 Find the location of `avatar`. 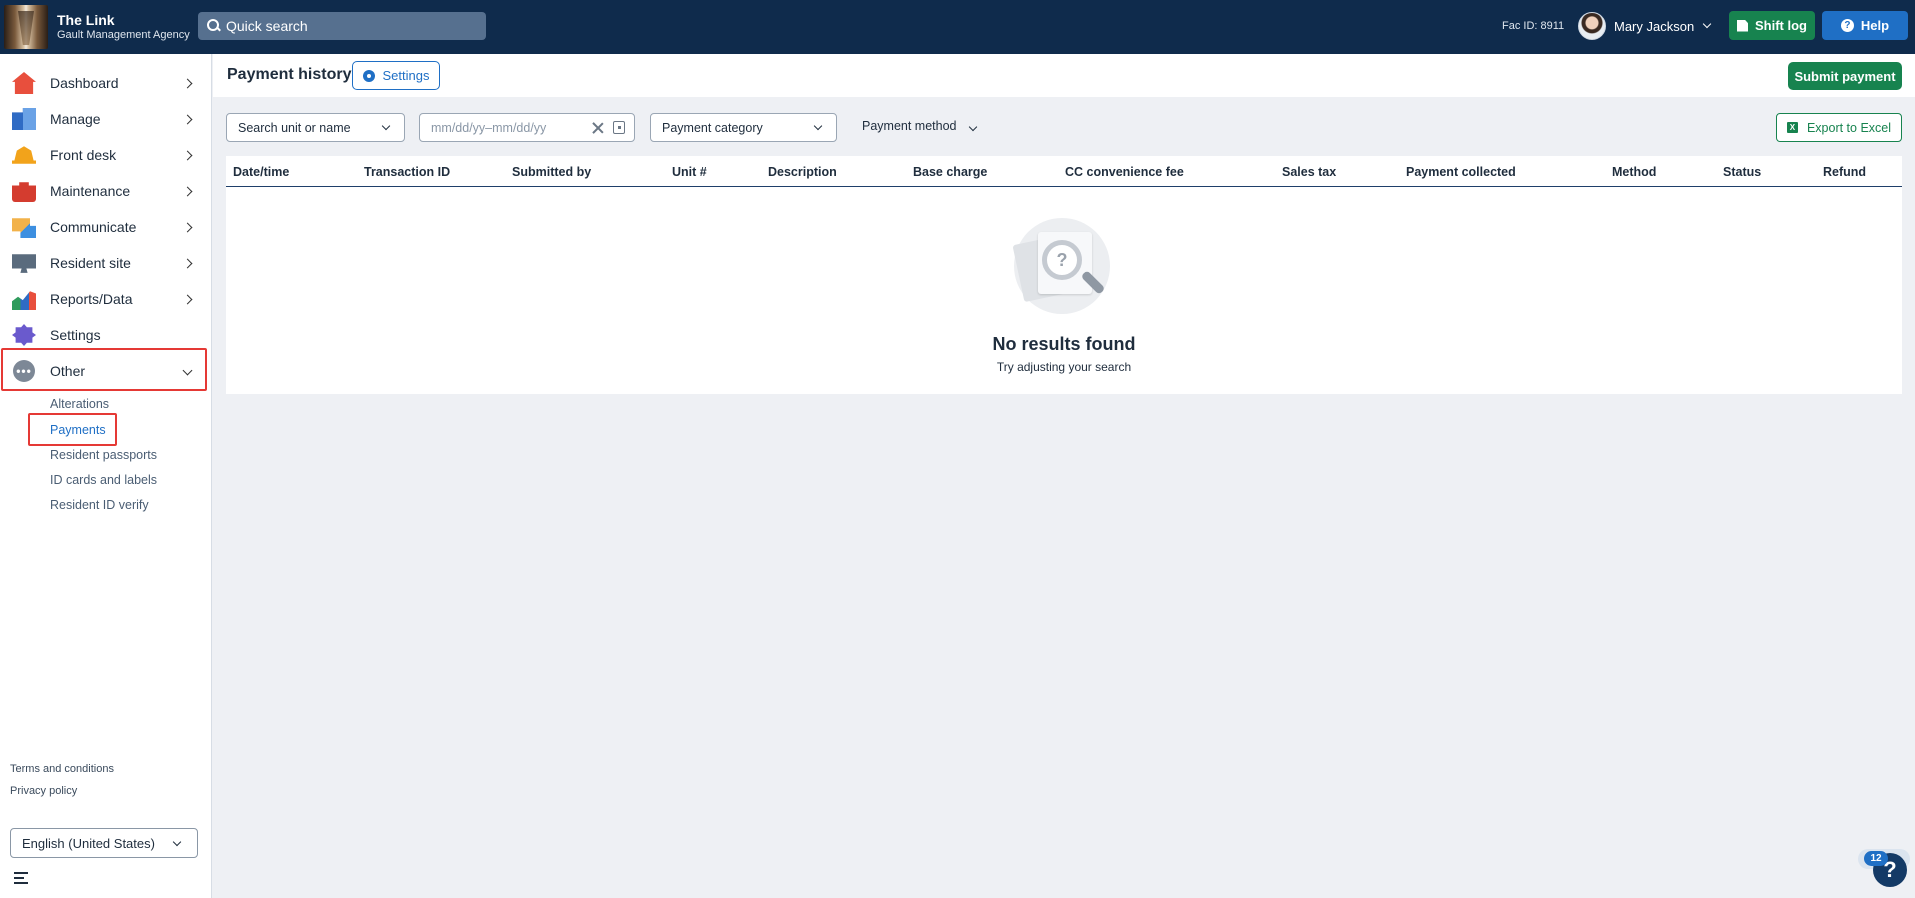

avatar is located at coordinates (1592, 26).